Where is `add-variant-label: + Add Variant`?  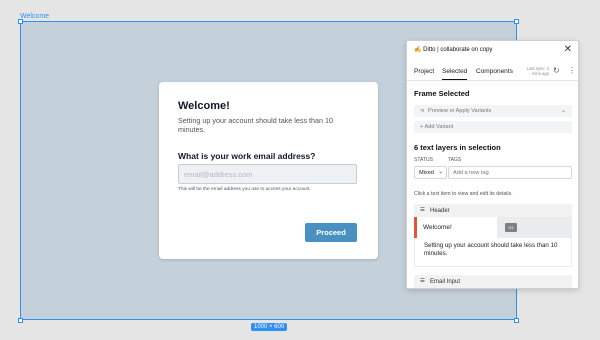 add-variant-label: + Add Variant is located at coordinates (437, 127).